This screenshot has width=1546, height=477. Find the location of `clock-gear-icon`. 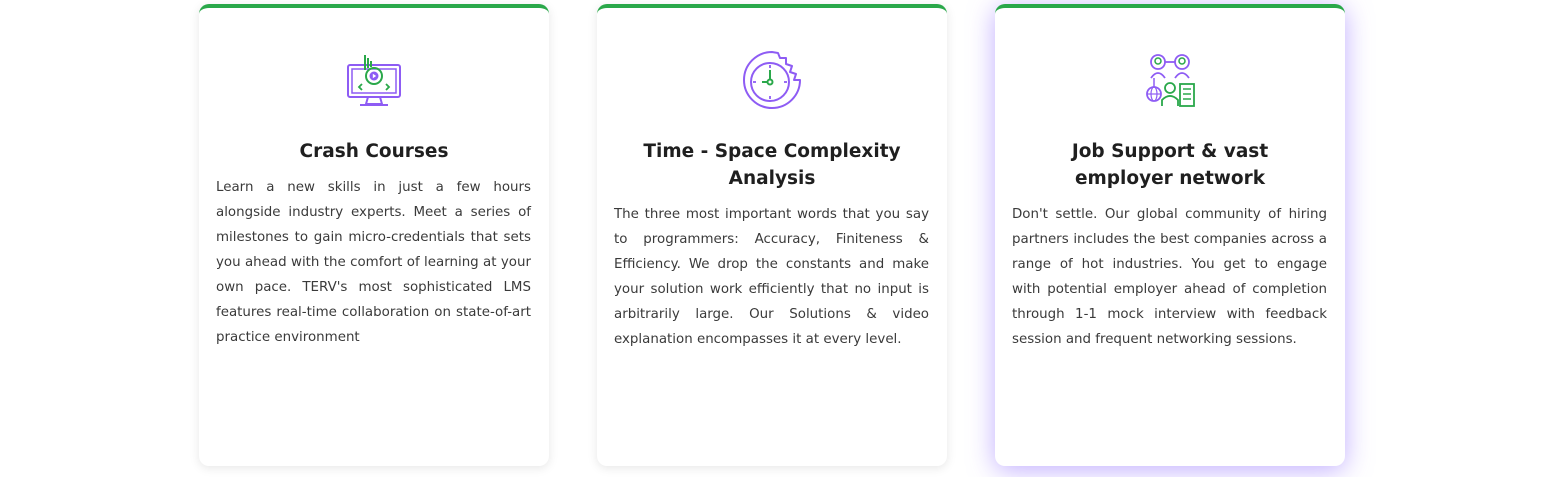

clock-gear-icon is located at coordinates (772, 80).